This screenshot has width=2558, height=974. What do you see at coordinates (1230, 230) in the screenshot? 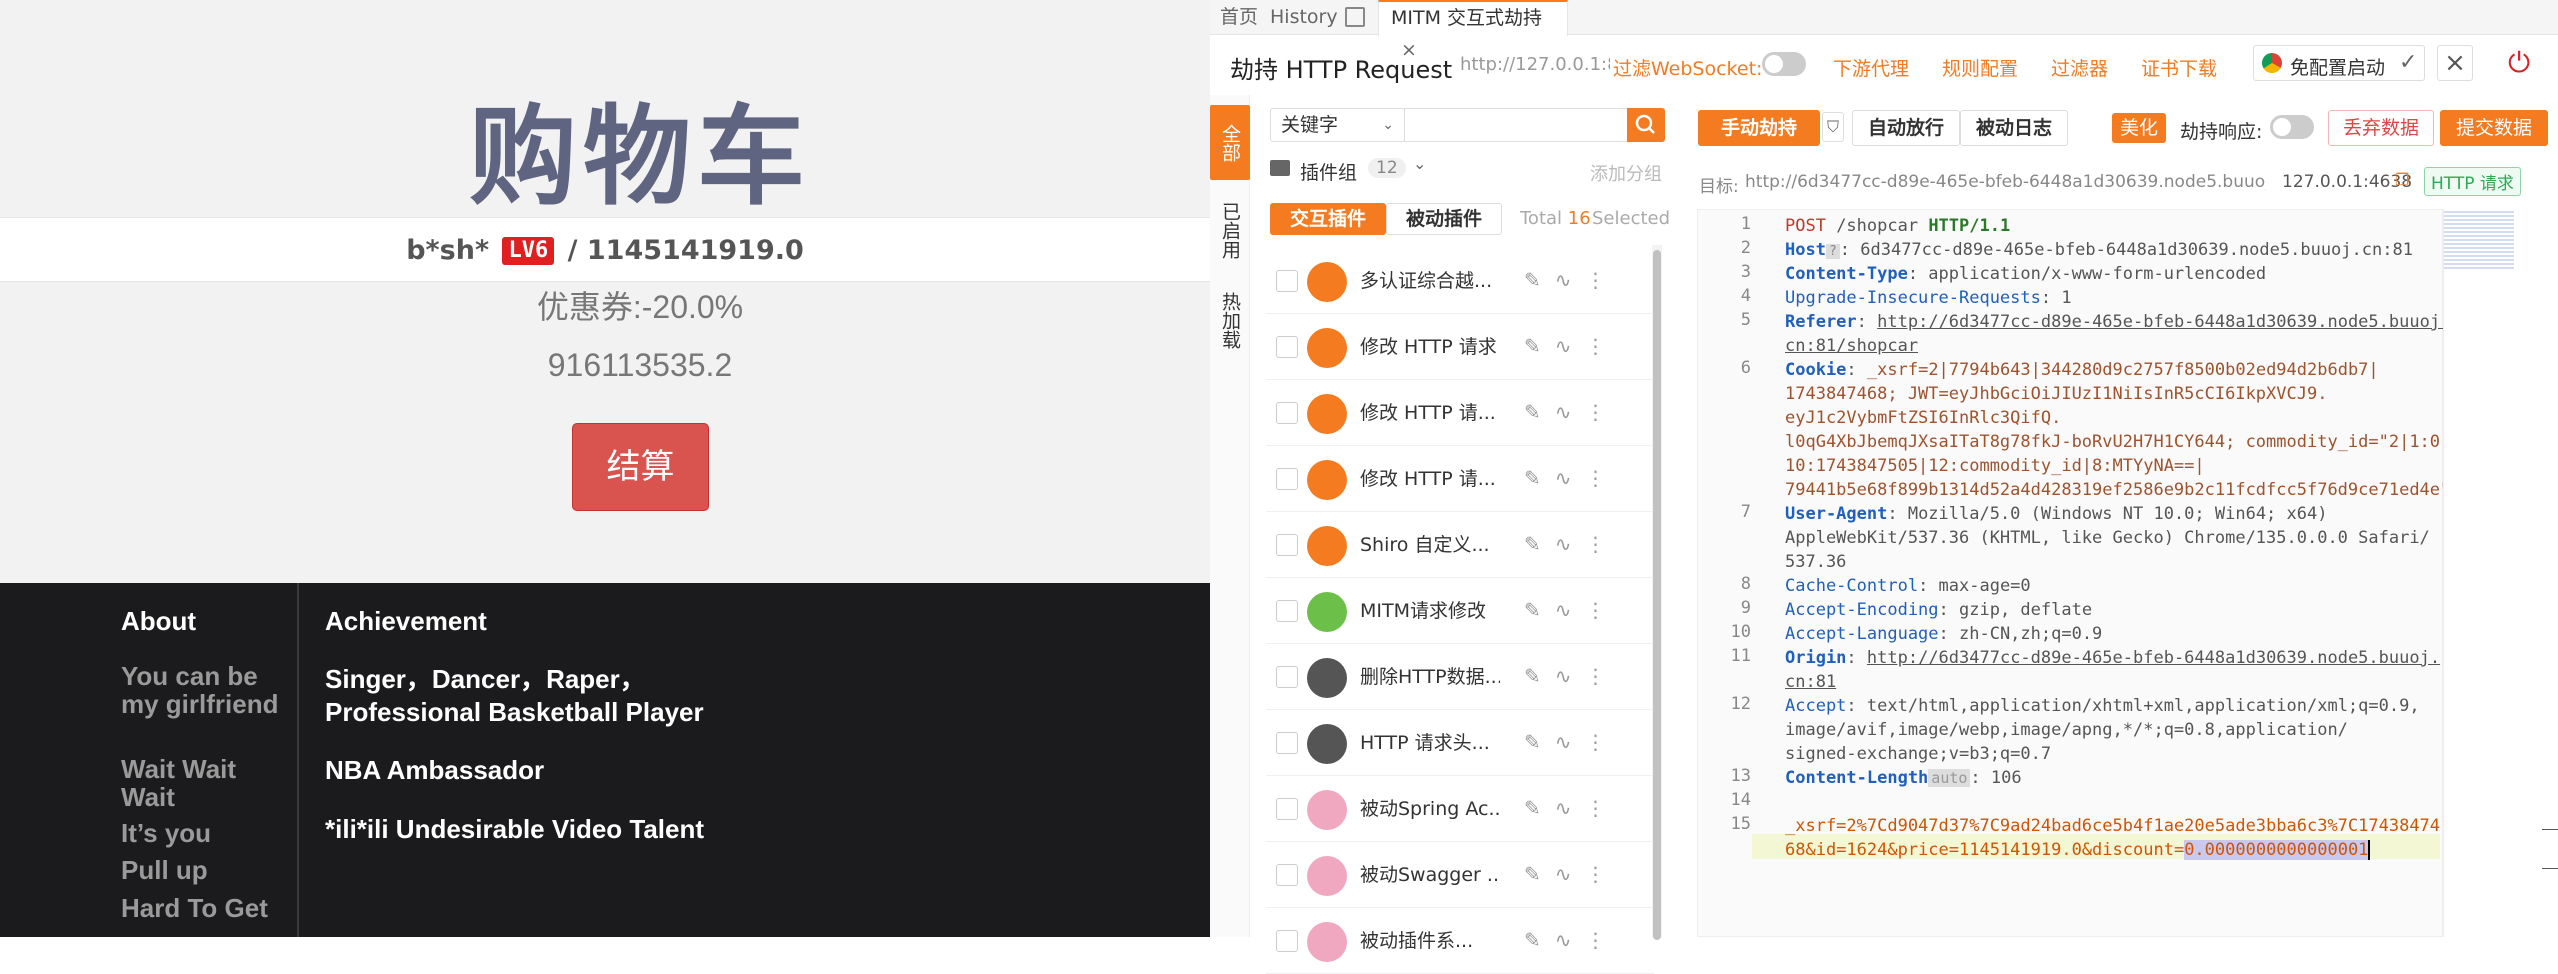
I see `sidebar-tab-enabled: 已启用` at bounding box center [1230, 230].